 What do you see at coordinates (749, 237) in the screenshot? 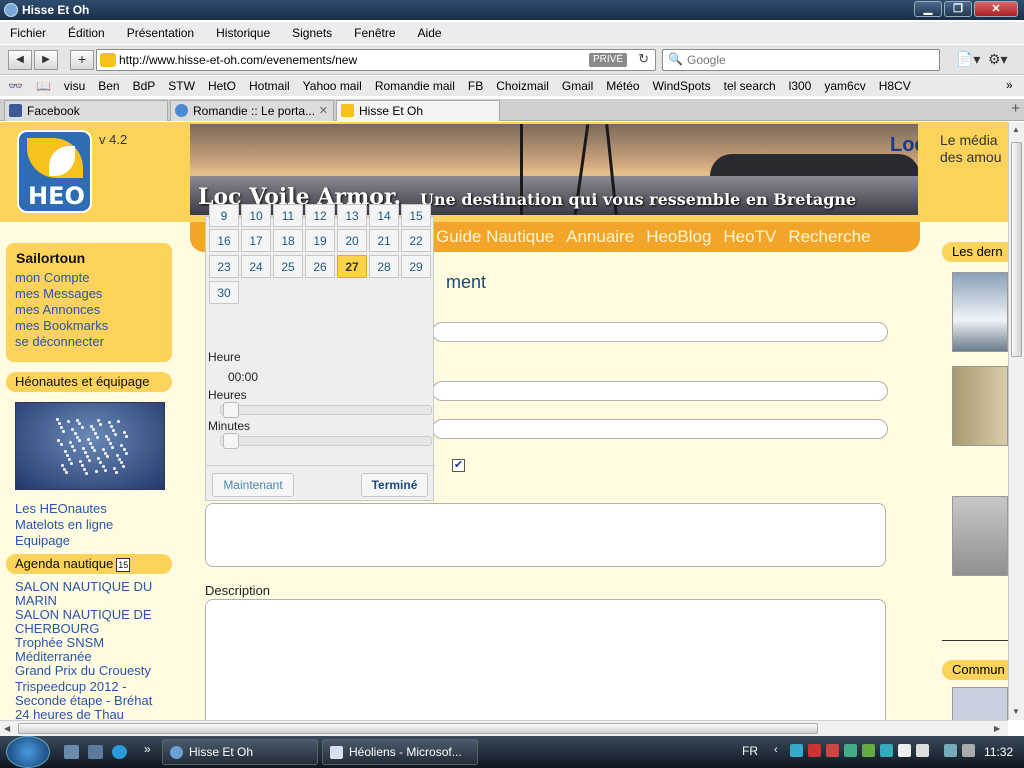
I see `site-nav-item: HeoTV` at bounding box center [749, 237].